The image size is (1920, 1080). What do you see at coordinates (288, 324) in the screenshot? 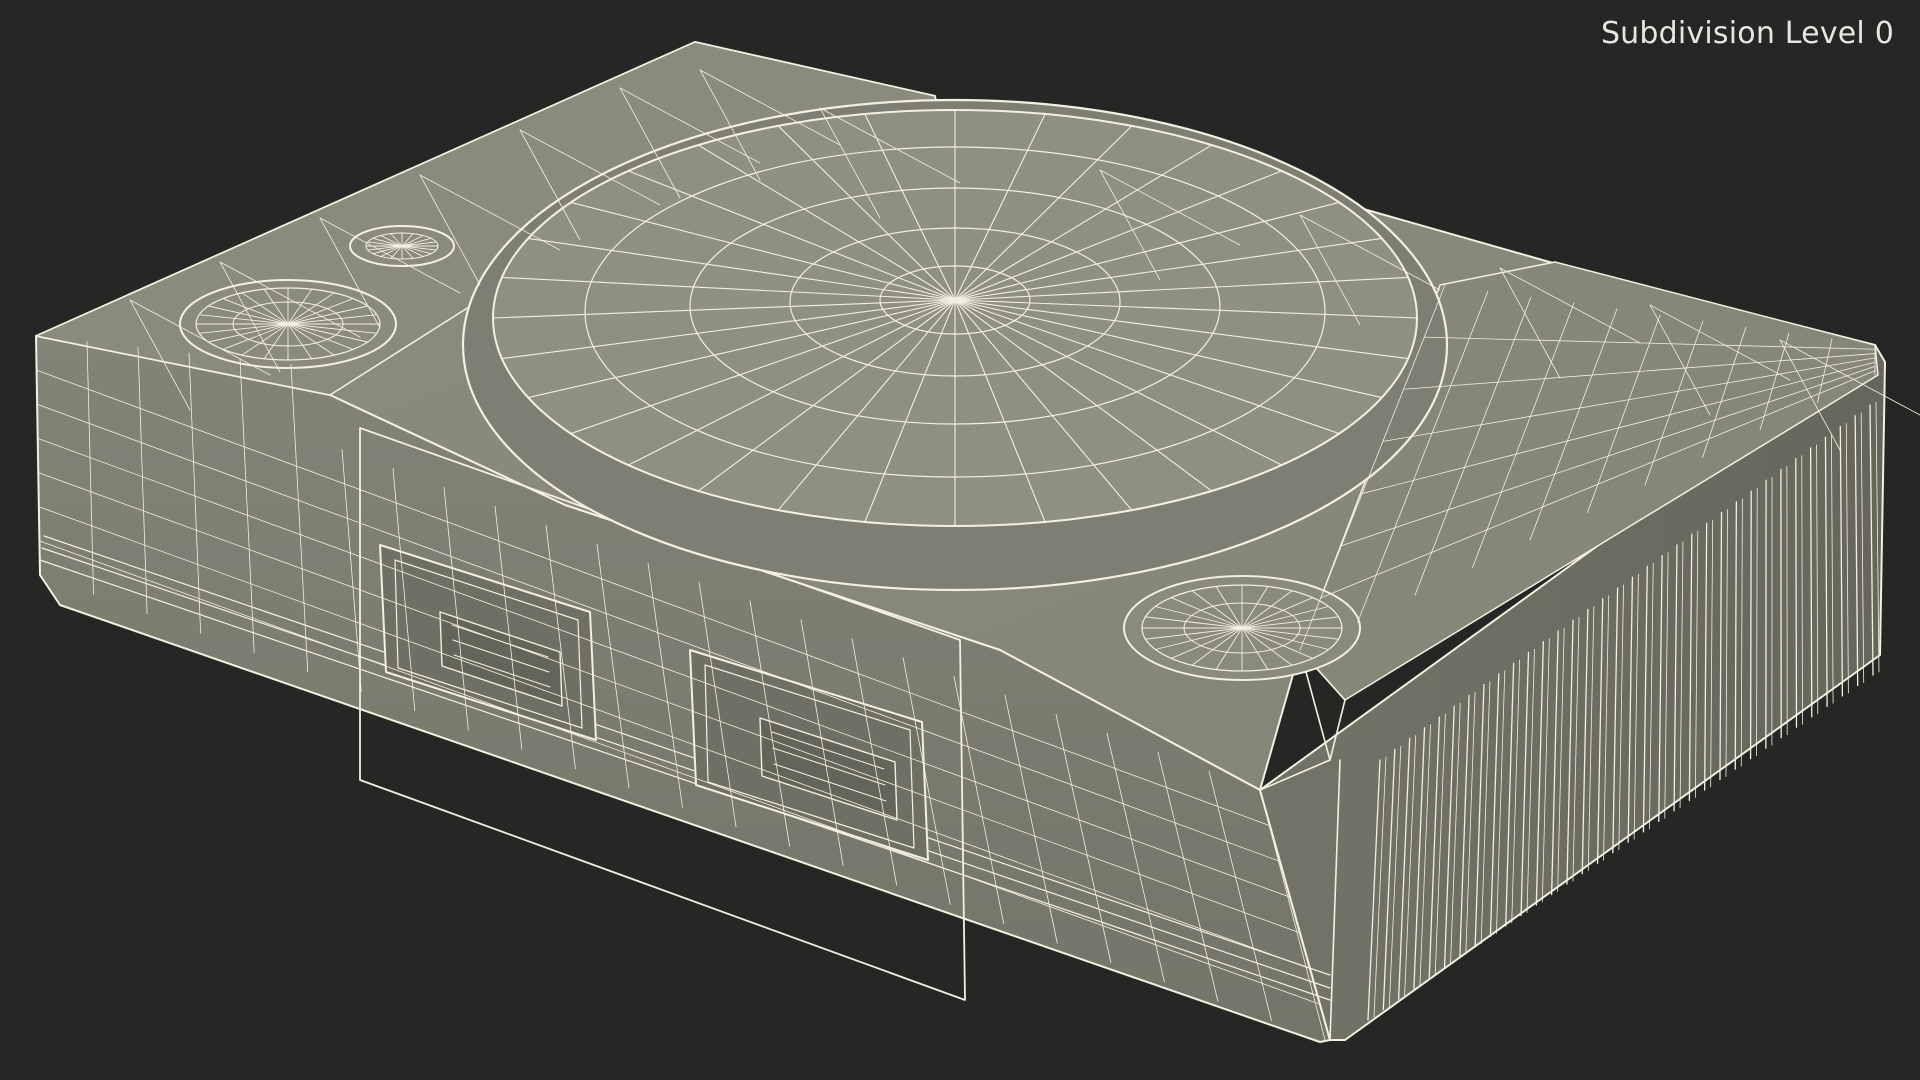
I see `power-button` at bounding box center [288, 324].